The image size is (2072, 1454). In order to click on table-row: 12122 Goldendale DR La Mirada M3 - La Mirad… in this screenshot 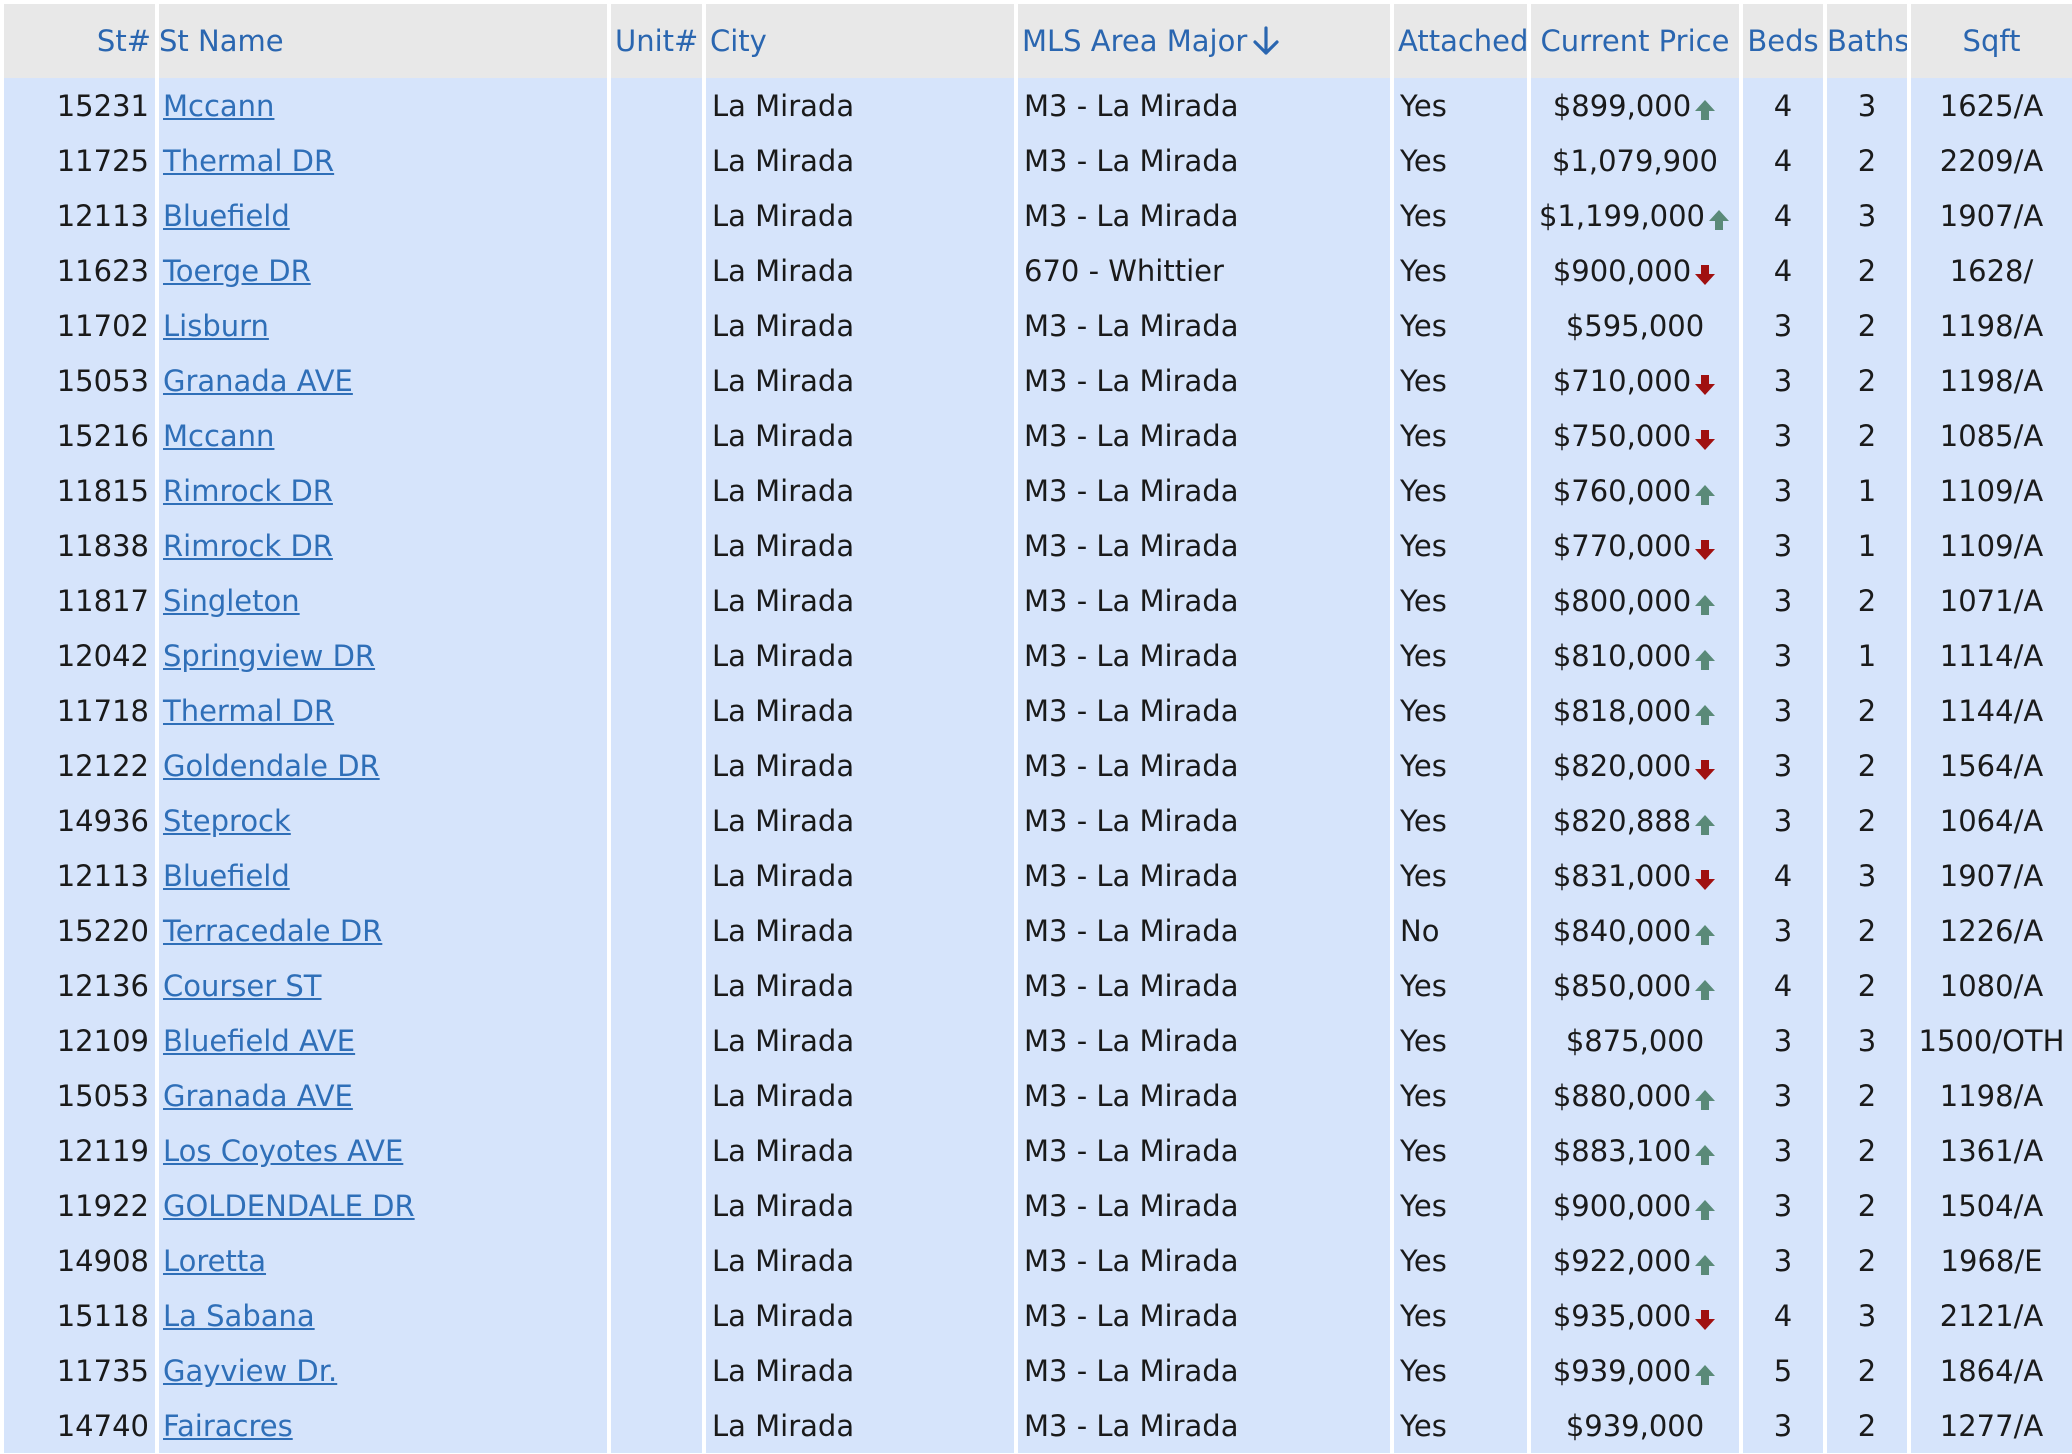, I will do `click(1038, 765)`.